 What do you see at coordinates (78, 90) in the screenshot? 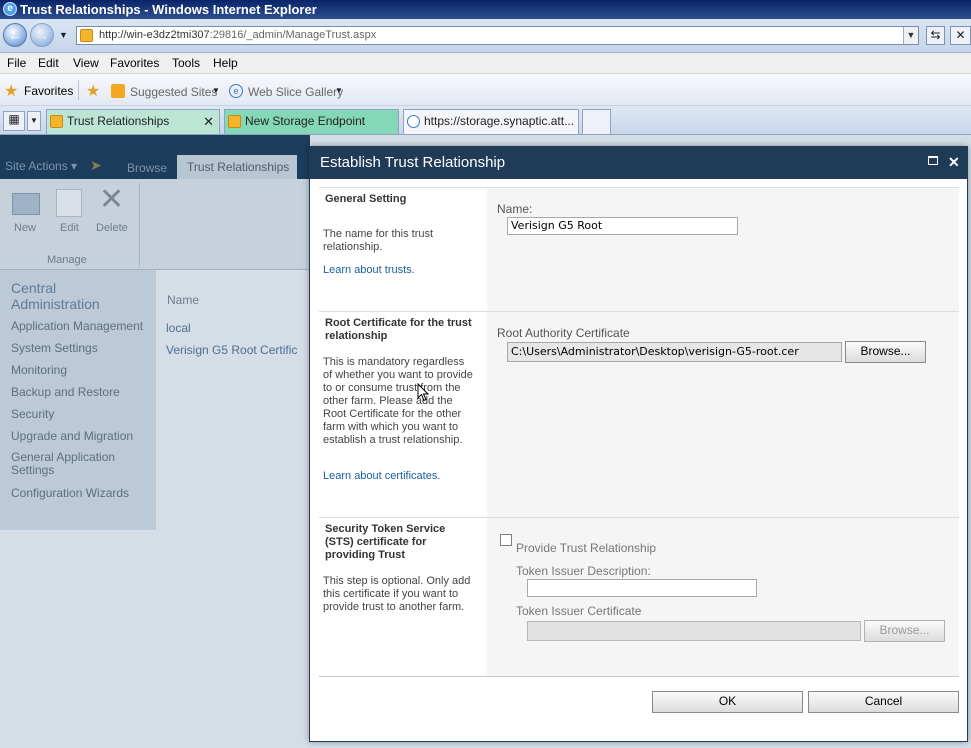
I see `favorites-divider` at bounding box center [78, 90].